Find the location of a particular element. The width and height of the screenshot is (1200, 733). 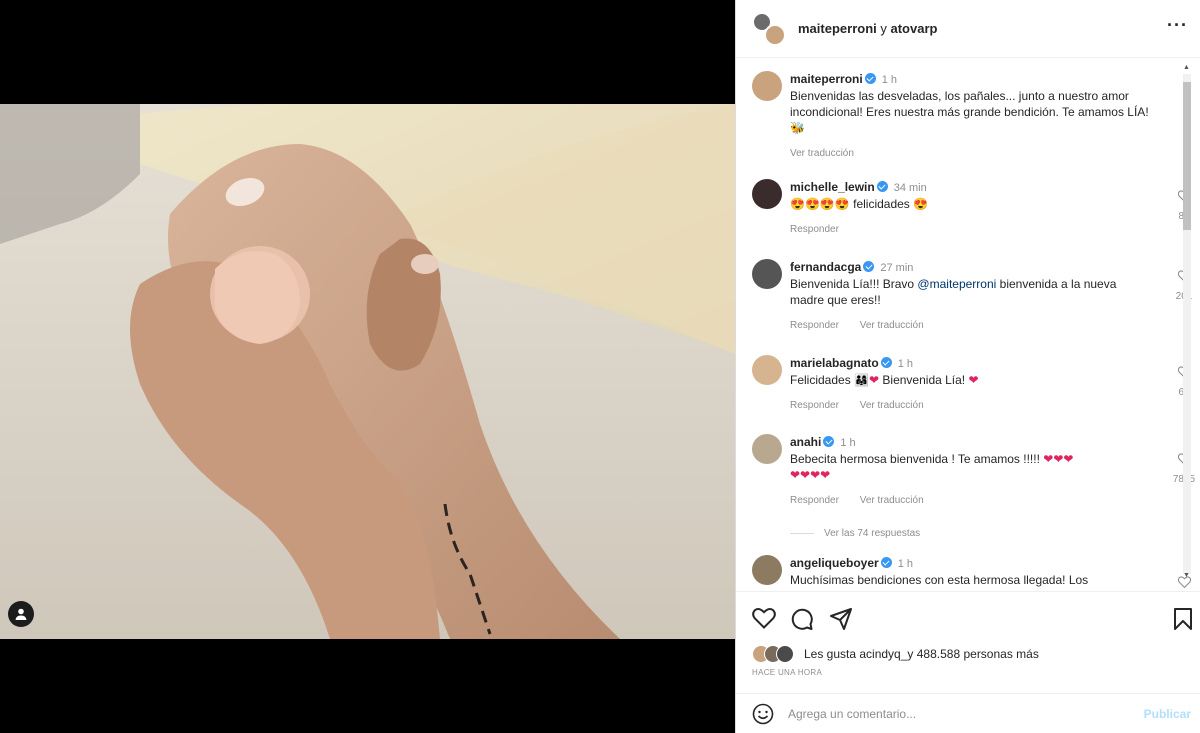

comment-username: anahi is located at coordinates (805, 442).